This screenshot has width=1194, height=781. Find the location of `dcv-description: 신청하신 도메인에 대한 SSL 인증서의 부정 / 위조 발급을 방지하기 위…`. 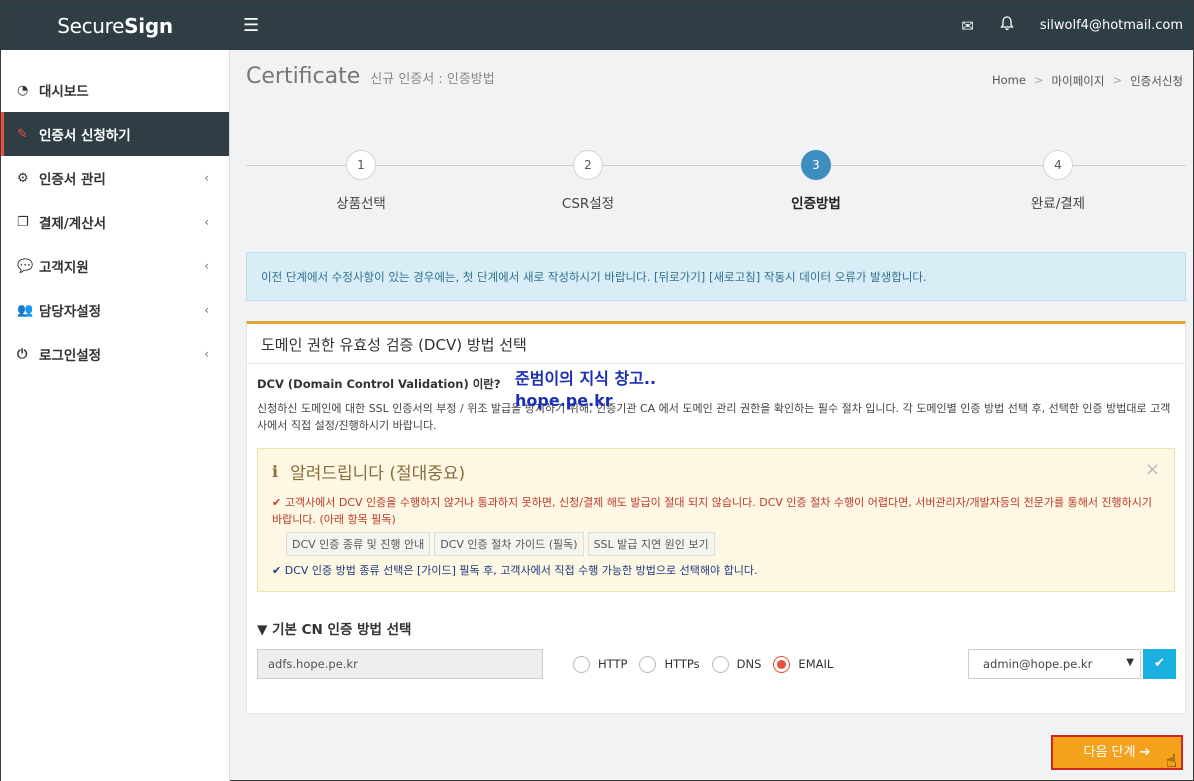

dcv-description: 신청하신 도메인에 대한 SSL 인증서의 부정 / 위조 발급을 방지하기 위… is located at coordinates (714, 417).